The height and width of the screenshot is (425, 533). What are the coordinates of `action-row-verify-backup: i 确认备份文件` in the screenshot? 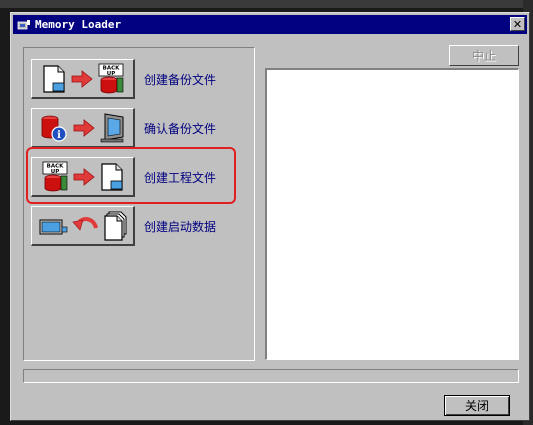 It's located at (141, 129).